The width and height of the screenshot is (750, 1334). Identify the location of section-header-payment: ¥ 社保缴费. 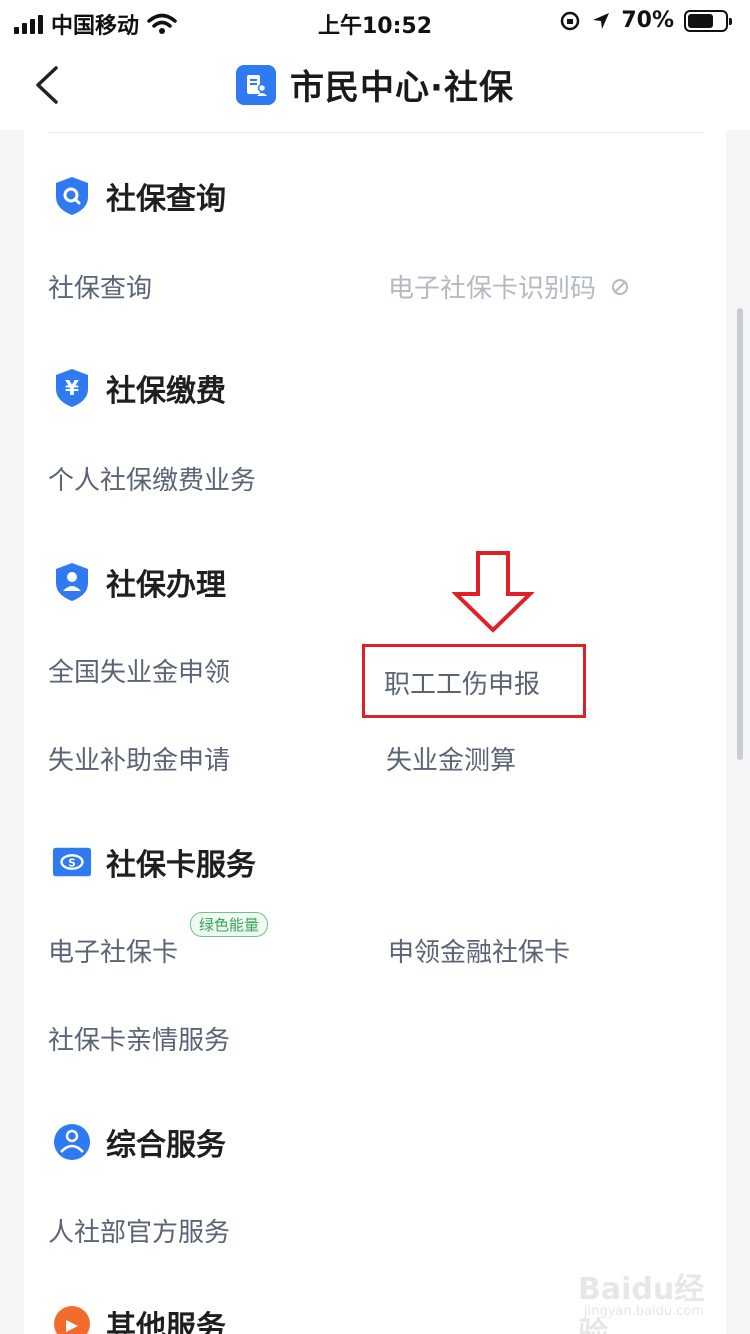
(139, 388).